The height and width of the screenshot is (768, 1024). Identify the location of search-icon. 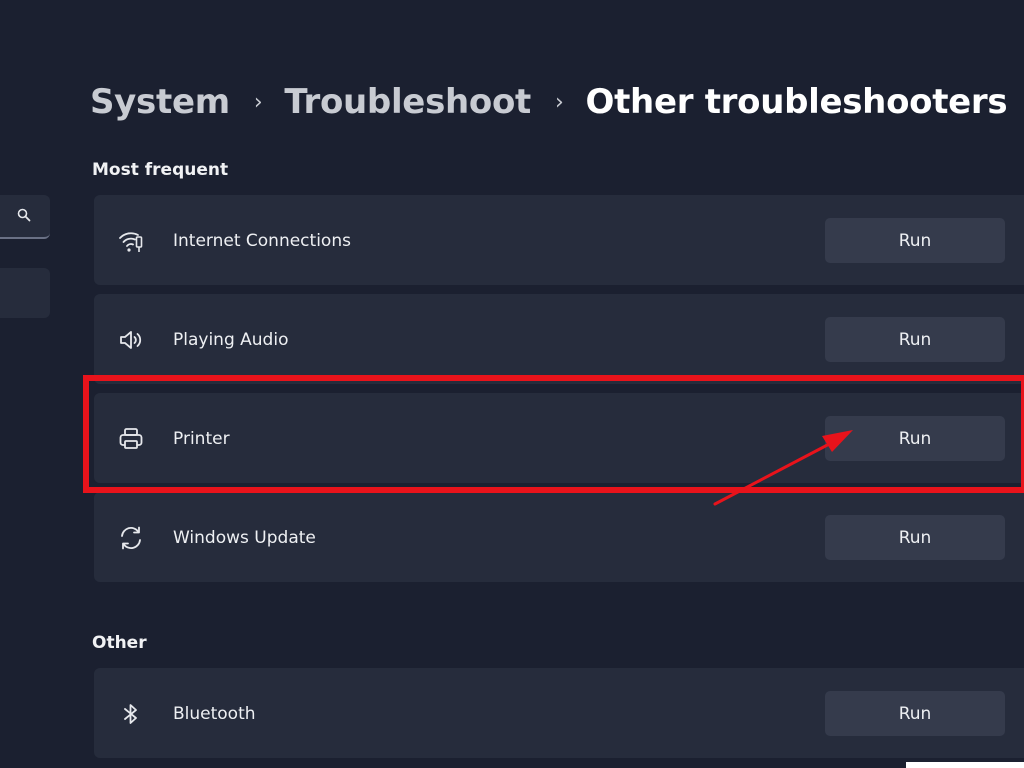
(24, 215).